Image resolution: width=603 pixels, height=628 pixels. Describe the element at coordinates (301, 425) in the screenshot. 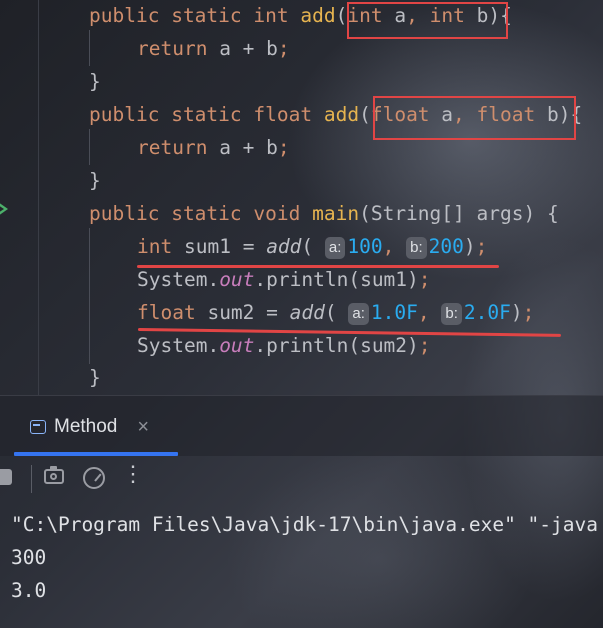

I see `tool-window-tabbar: Method ×` at that location.